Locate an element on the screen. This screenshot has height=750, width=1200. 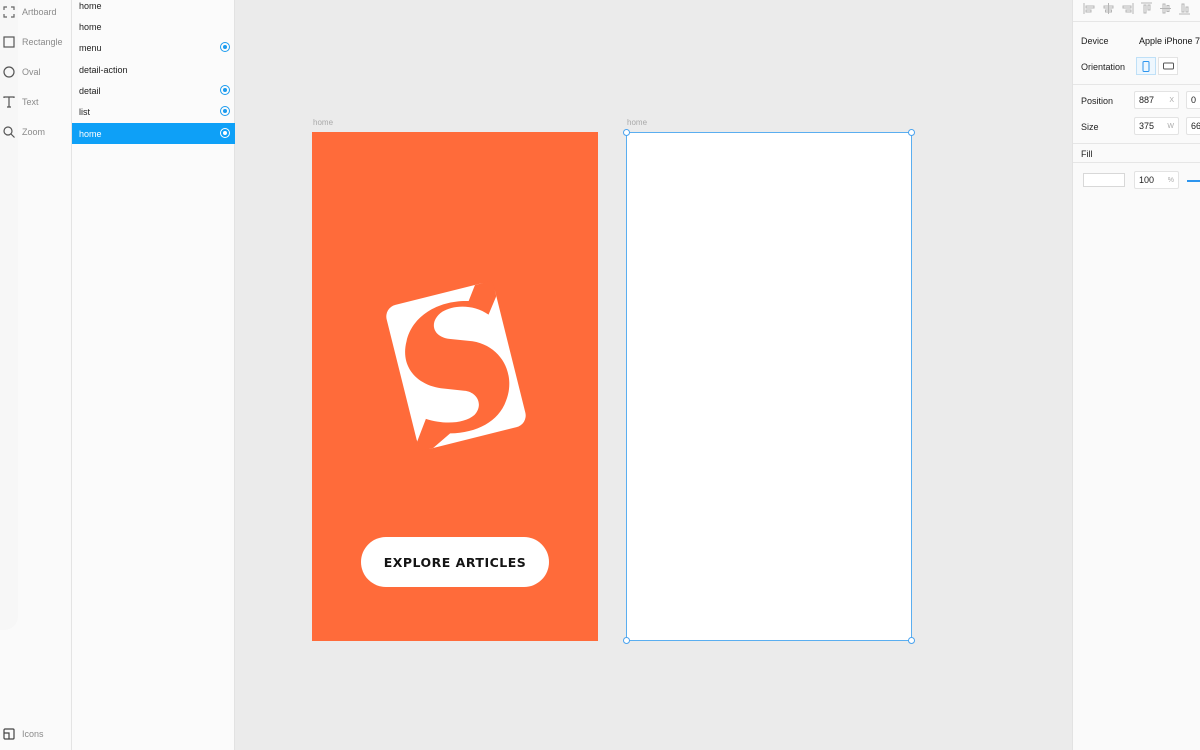
size-h-value: 66 is located at coordinates (1195, 126).